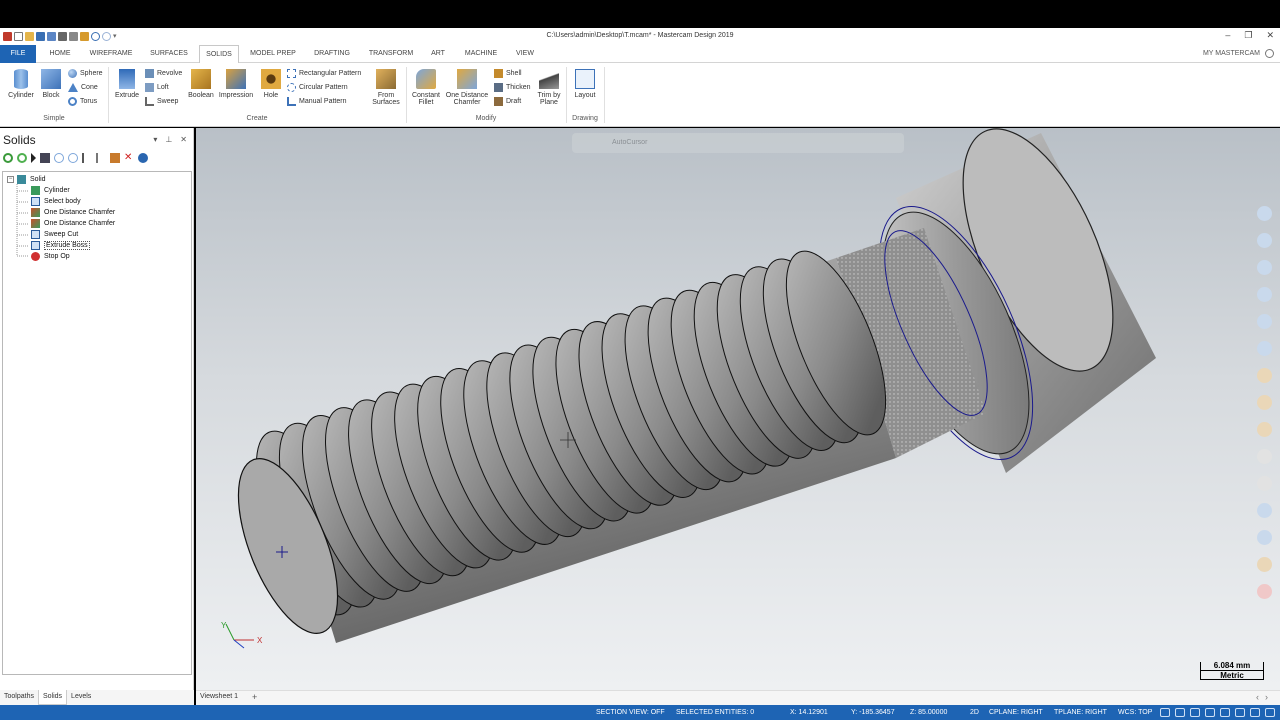  Describe the element at coordinates (317, 87) in the screenshot. I see `circular-pattern-button: Circular Pattern` at that location.